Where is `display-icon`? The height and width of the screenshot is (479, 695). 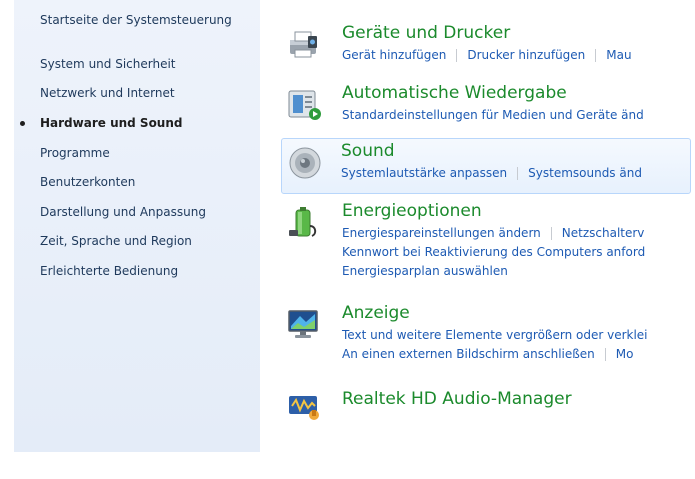 display-icon is located at coordinates (304, 324).